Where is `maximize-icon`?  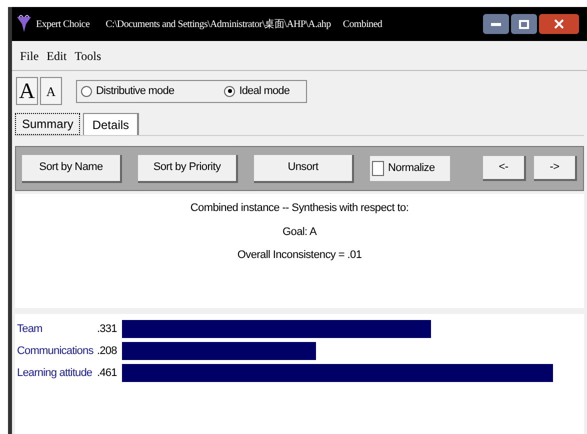
maximize-icon is located at coordinates (524, 24).